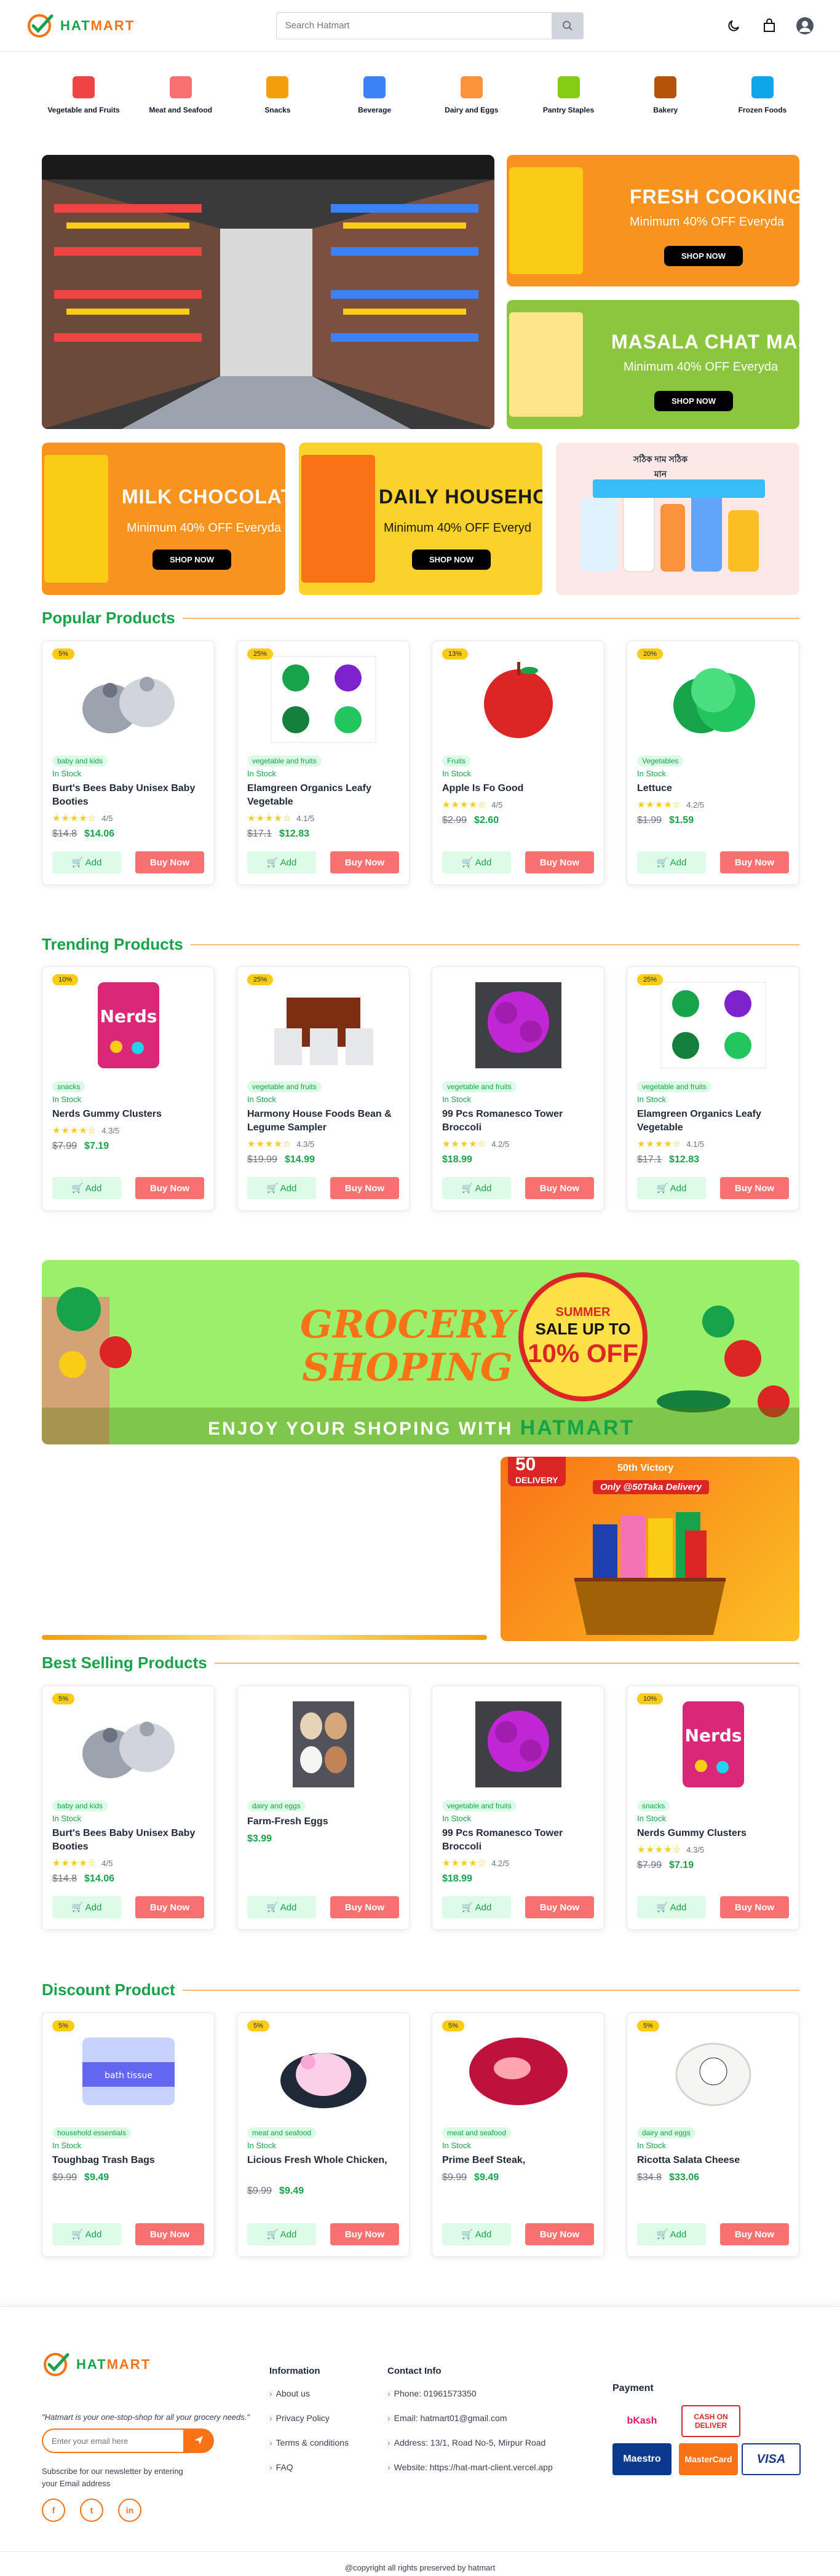 The image size is (840, 2576). Describe the element at coordinates (713, 789) in the screenshot. I see `product-name: Lettuce` at that location.